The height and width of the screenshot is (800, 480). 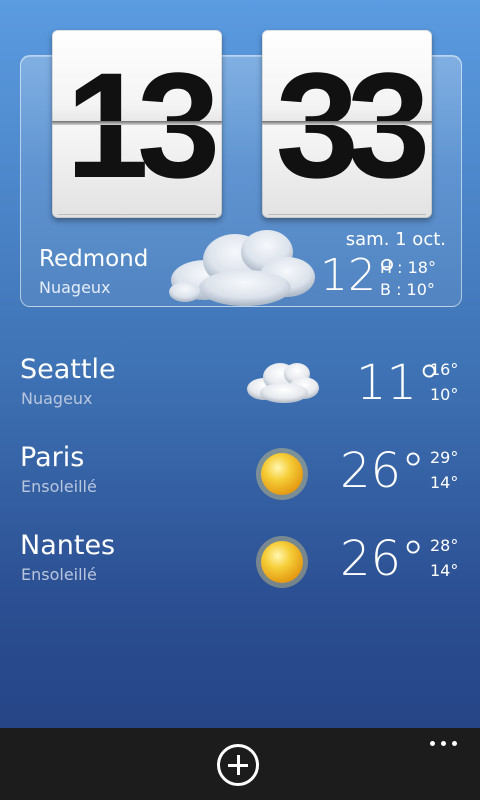 I want to click on city-high: 16°, so click(x=444, y=369).